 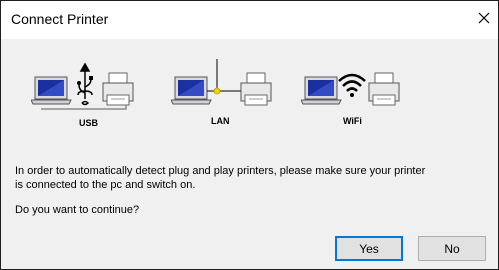 I want to click on yes-button: Yes, so click(x=369, y=248).